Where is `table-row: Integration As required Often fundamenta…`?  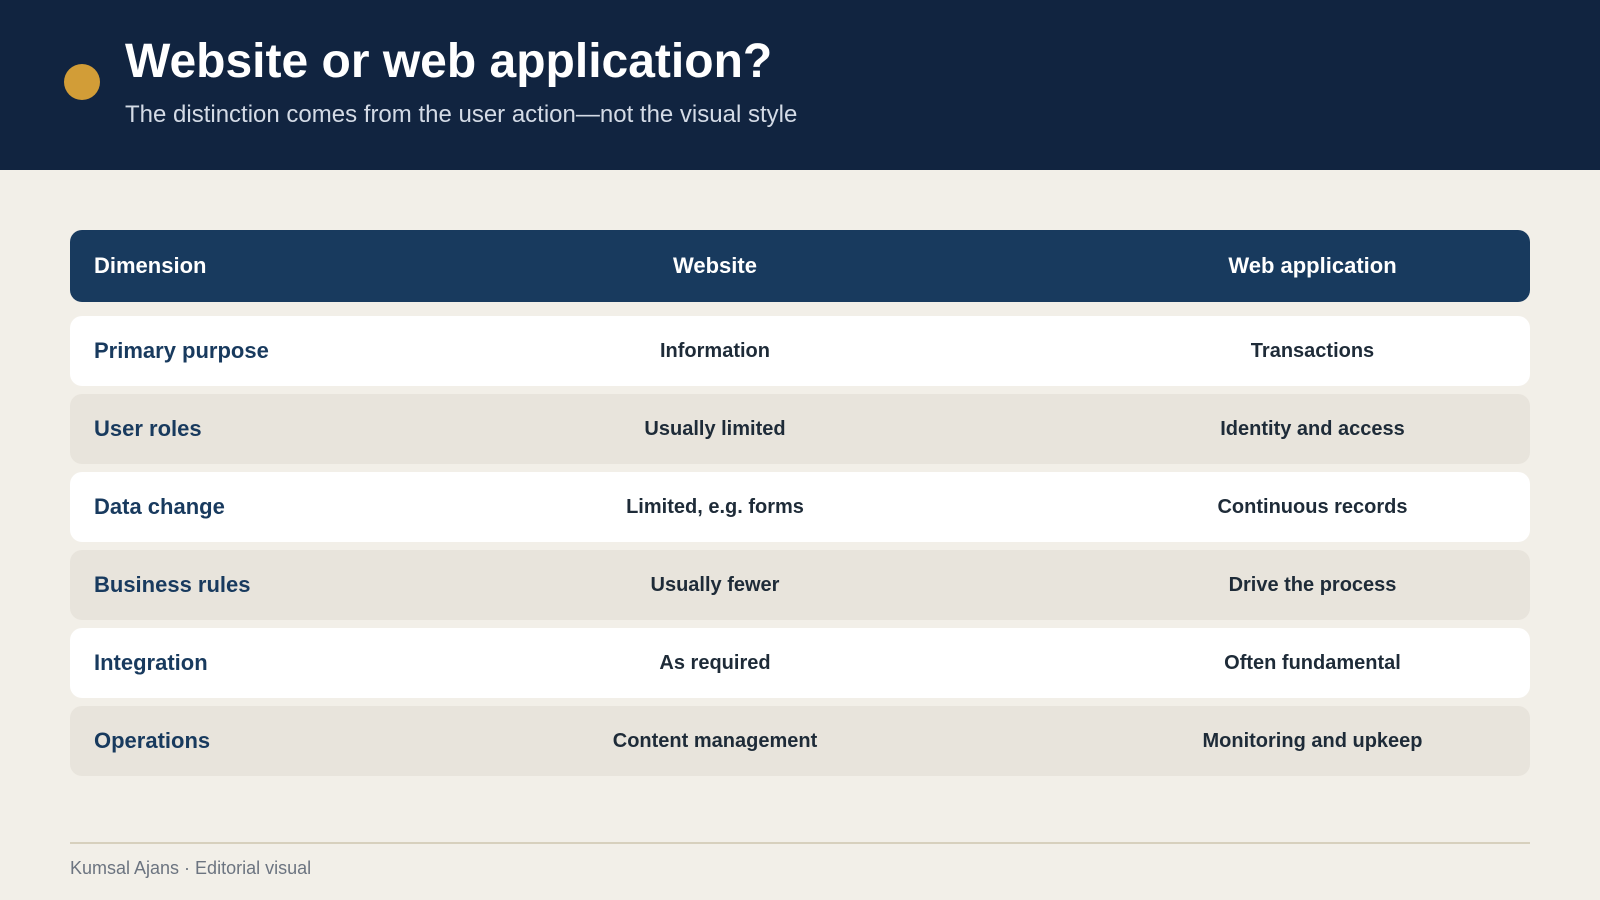 table-row: Integration As required Often fundamenta… is located at coordinates (800, 663).